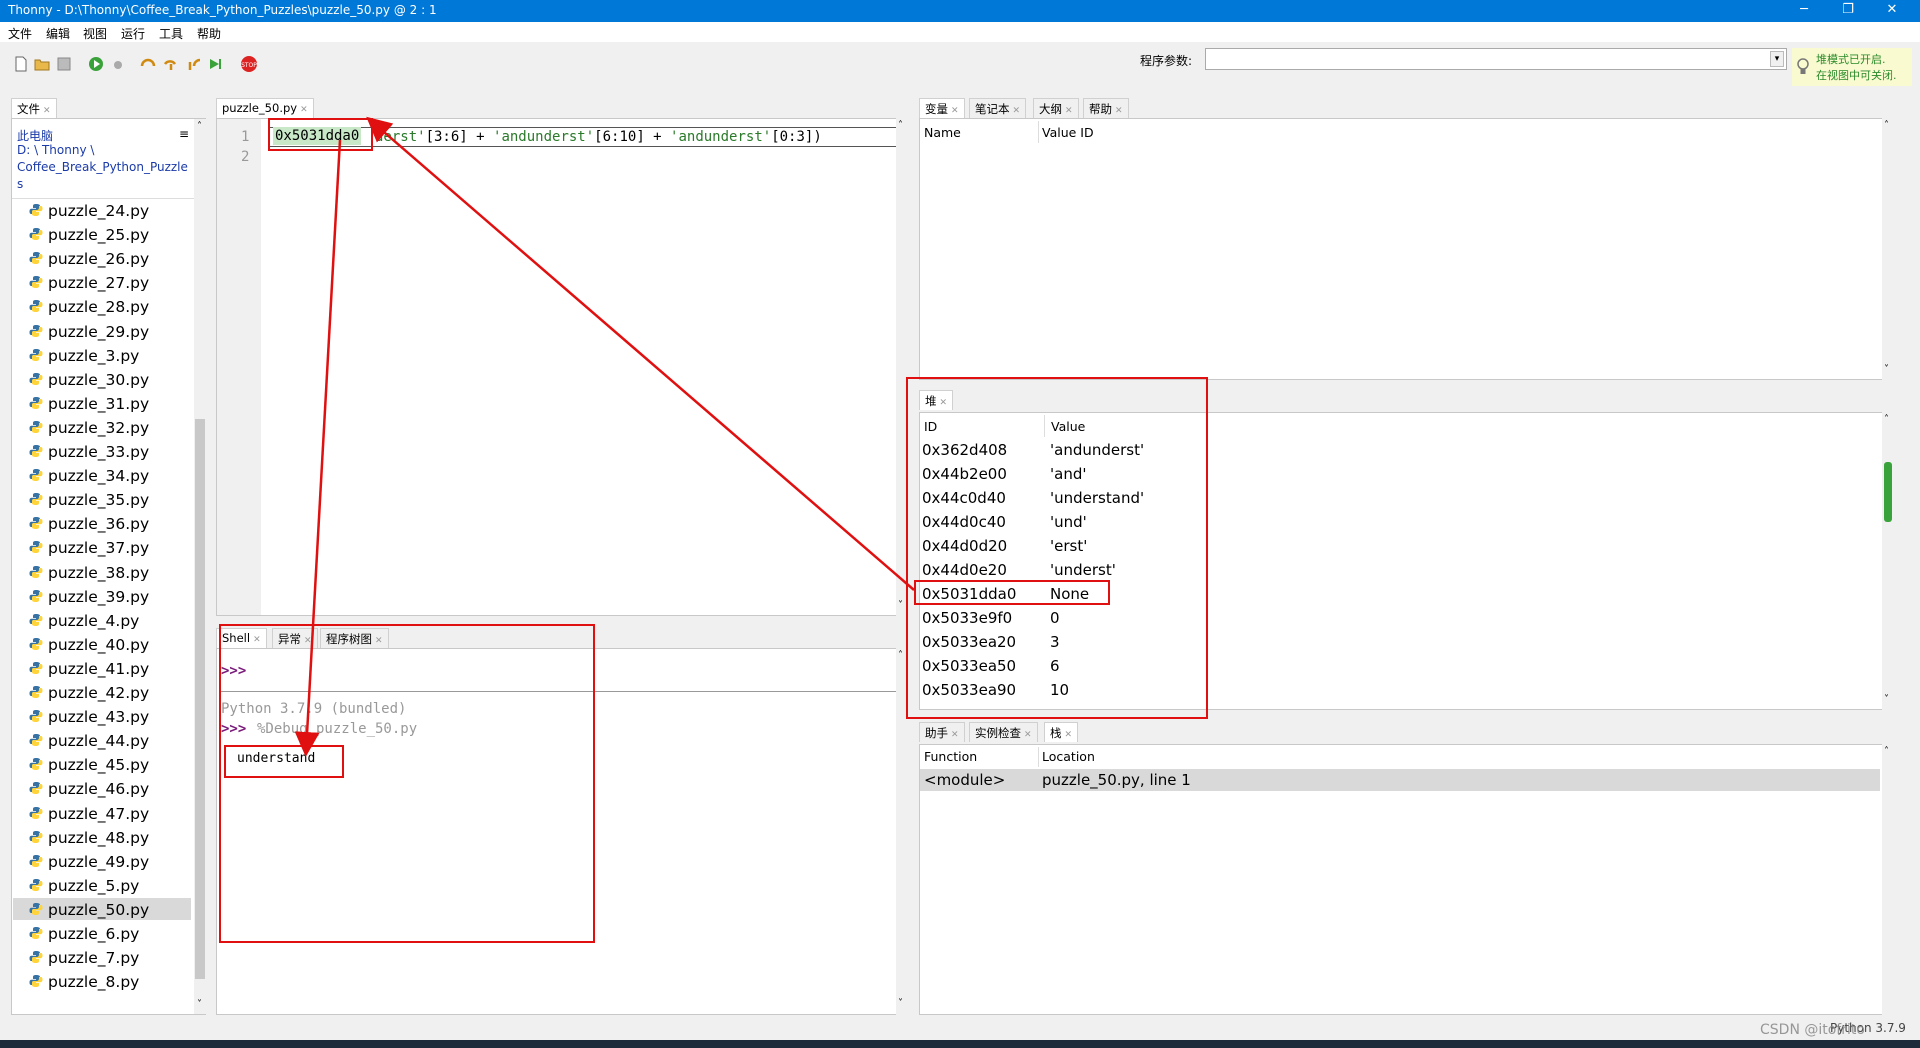  What do you see at coordinates (1888, 249) in the screenshot?
I see `variables-scrollbar: ˄ ˅` at bounding box center [1888, 249].